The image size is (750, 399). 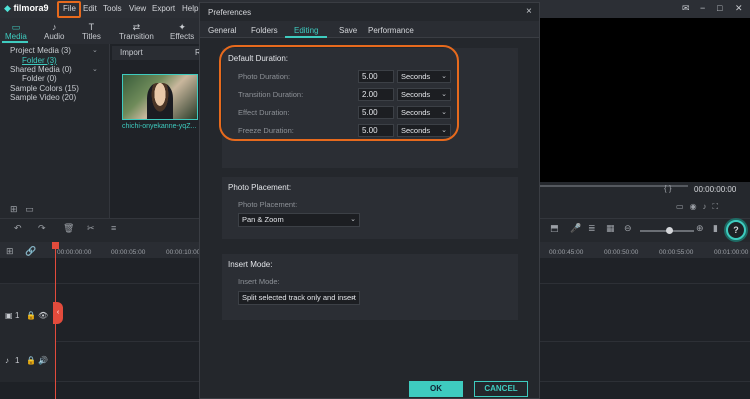 I want to click on menu-edit: Edit, so click(x=90, y=8).